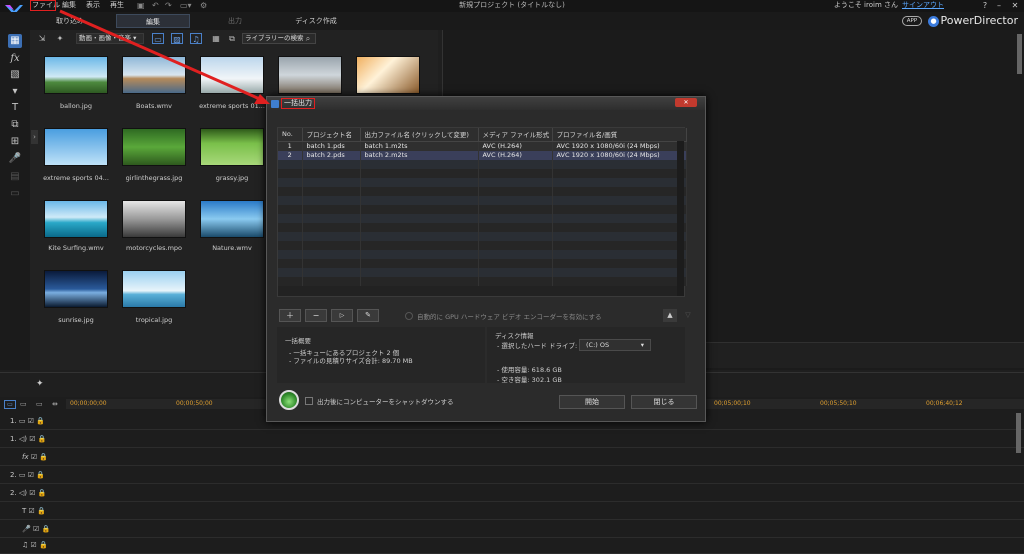  Describe the element at coordinates (592, 402) in the screenshot. I see `start-button: 開始` at that location.